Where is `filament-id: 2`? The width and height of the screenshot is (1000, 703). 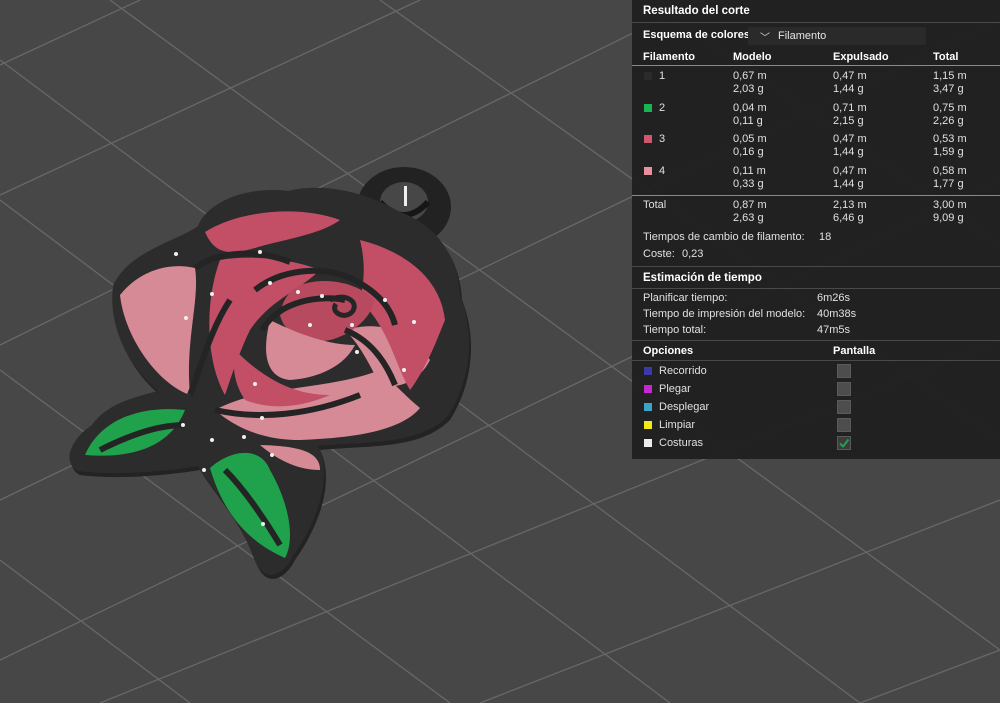 filament-id: 2 is located at coordinates (662, 108).